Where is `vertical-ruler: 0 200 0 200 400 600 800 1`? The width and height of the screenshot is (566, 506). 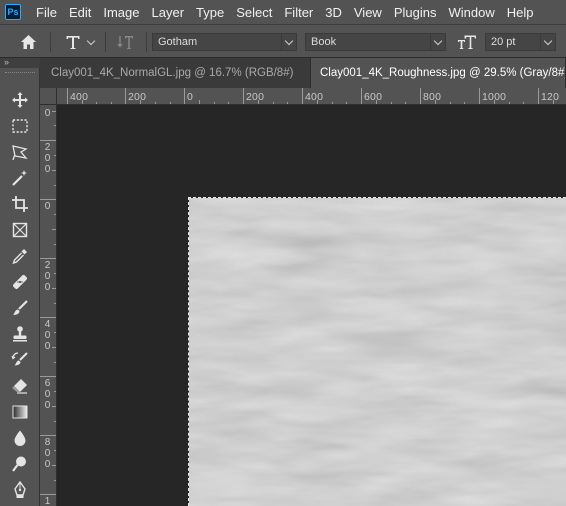 vertical-ruler: 0 200 0 200 400 600 800 1 is located at coordinates (48, 305).